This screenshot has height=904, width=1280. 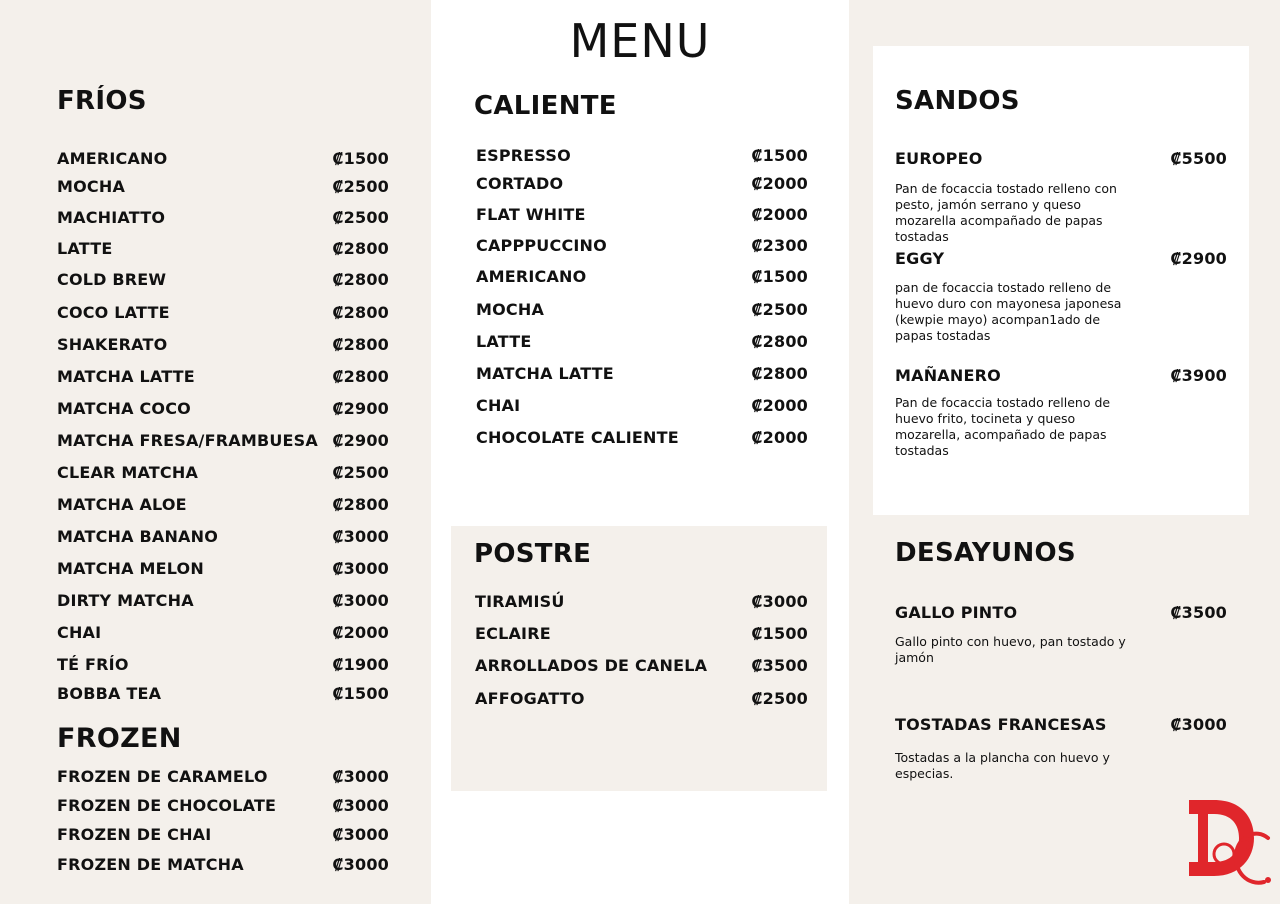 I want to click on menu-item: FROZEN DE CHAI ₡3000, so click(x=223, y=834).